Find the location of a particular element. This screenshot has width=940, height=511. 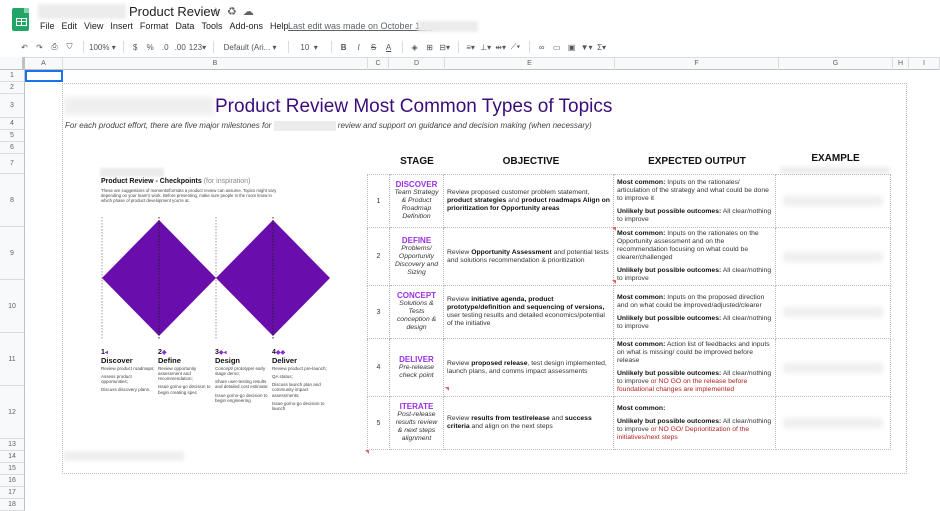

increase-decimal-button: .00 is located at coordinates (180, 47).